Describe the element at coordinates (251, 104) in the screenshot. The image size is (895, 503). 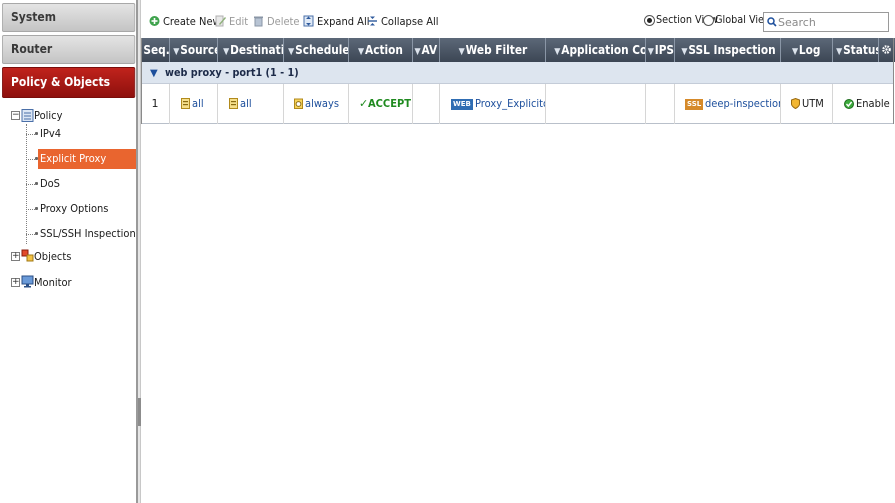
I see `cell-destination: all` at that location.